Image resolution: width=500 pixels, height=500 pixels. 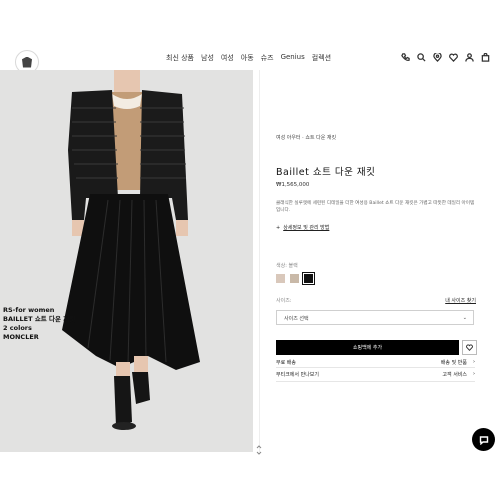 What do you see at coordinates (306, 228) in the screenshot?
I see `care-link-label: 상세정보 및 관리 방법` at bounding box center [306, 228].